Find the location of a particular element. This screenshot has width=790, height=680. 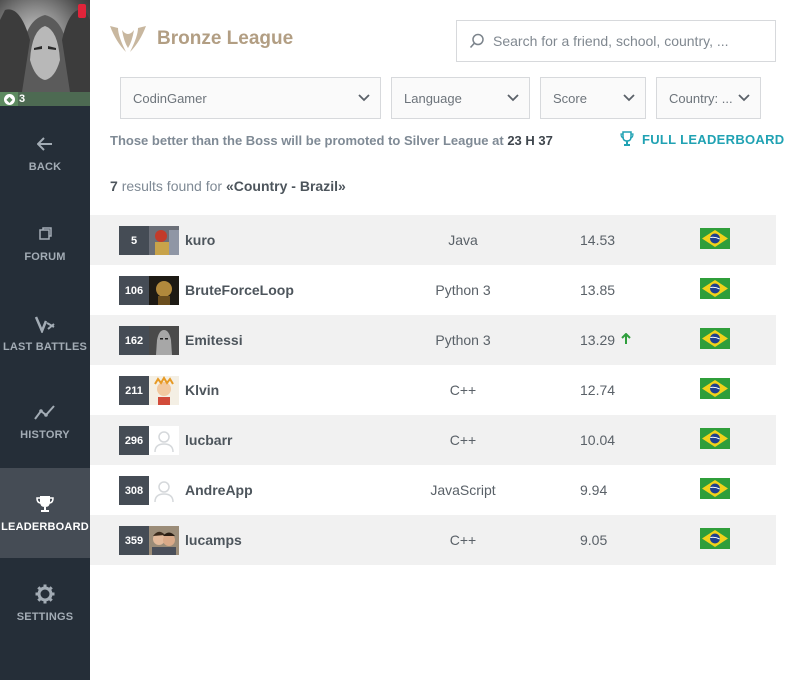

player-score: 13.85 is located at coordinates (598, 290).